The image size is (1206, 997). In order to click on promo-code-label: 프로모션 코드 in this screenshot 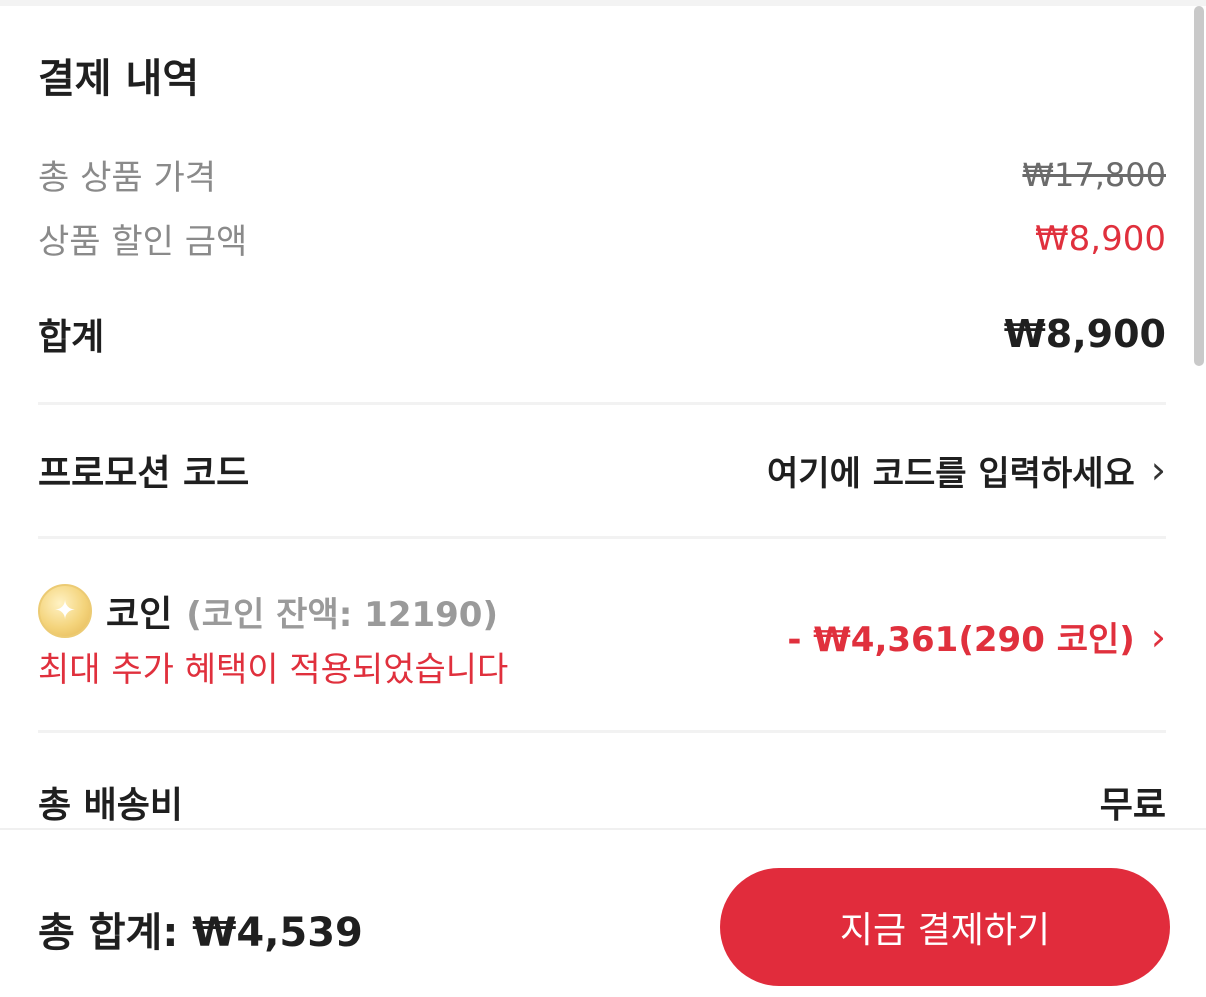, I will do `click(144, 473)`.